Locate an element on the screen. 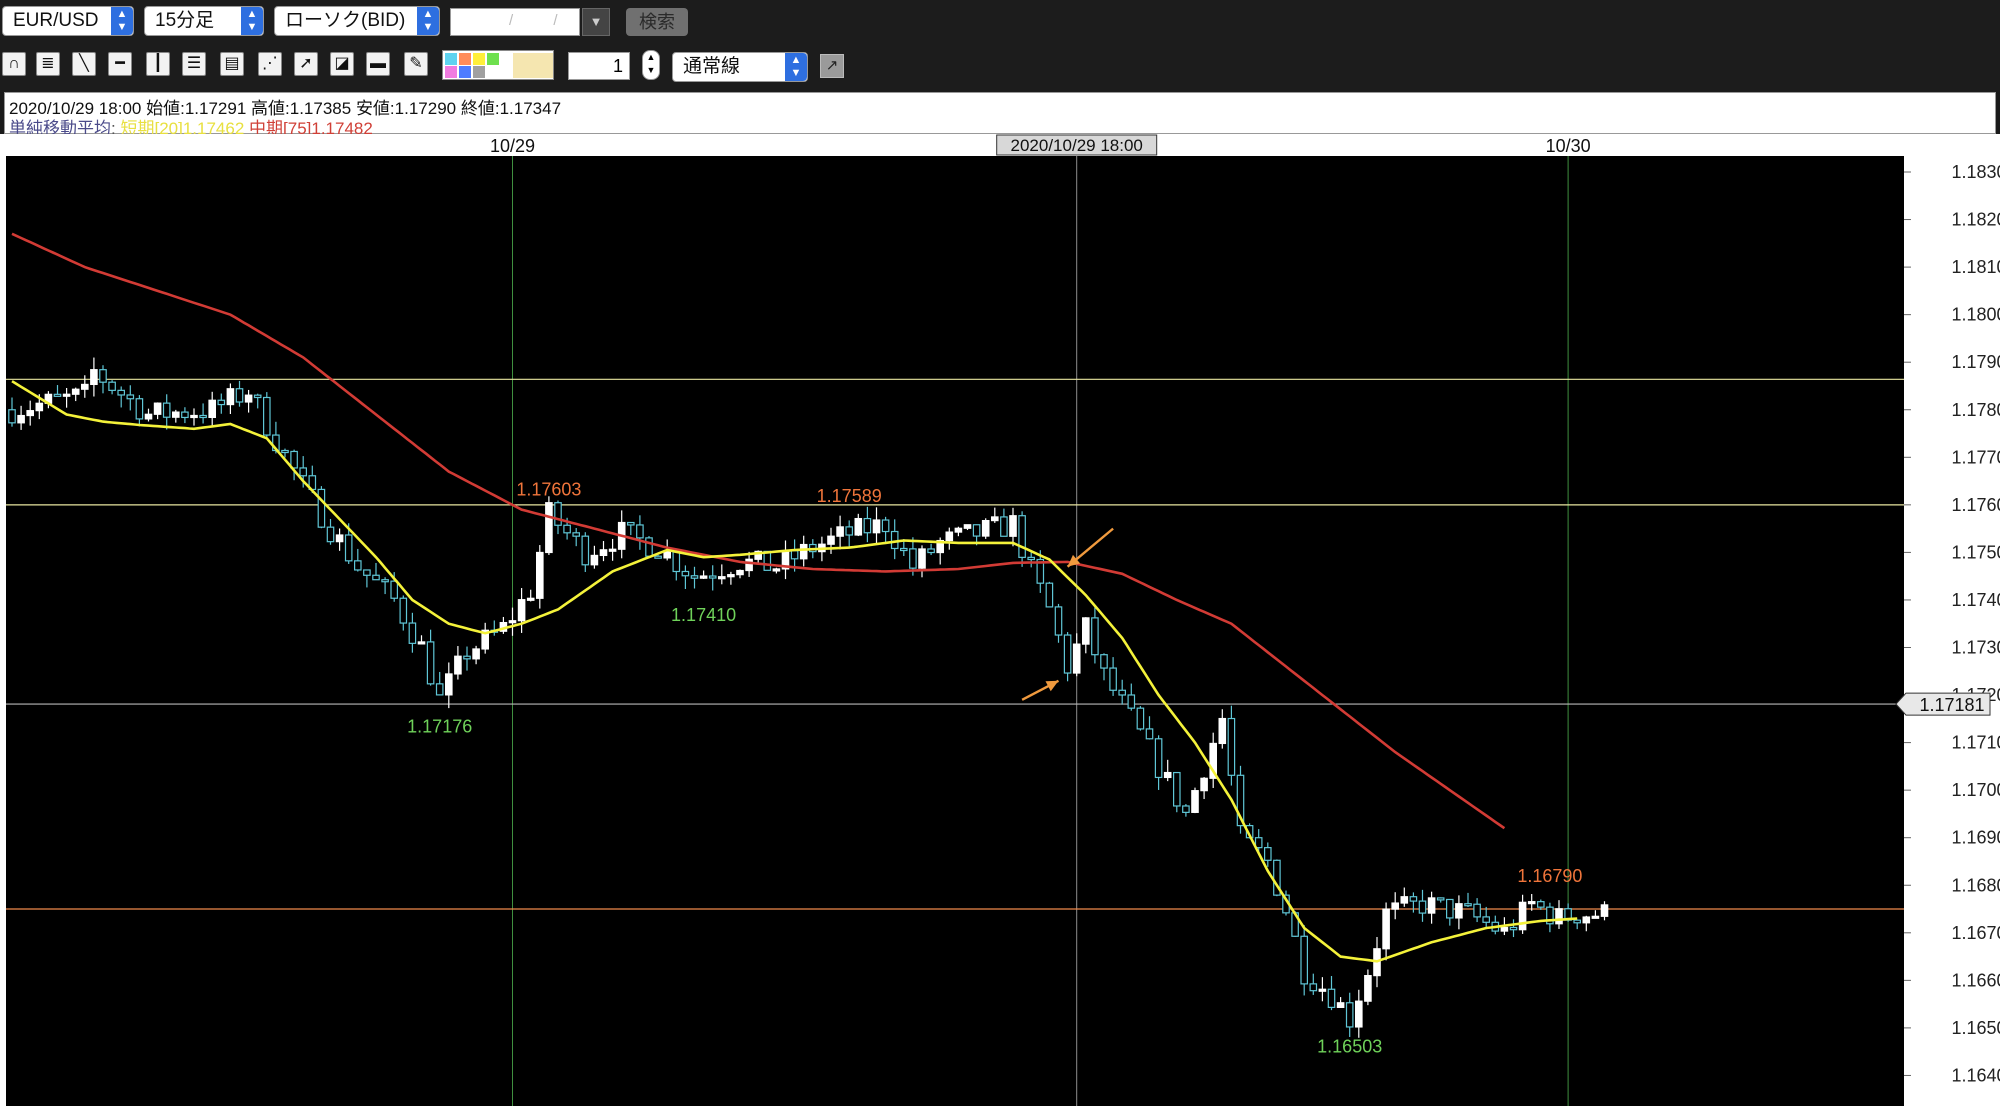 This screenshot has height=1114, width=2000. triangle-down-icon: ▼ is located at coordinates (596, 21).